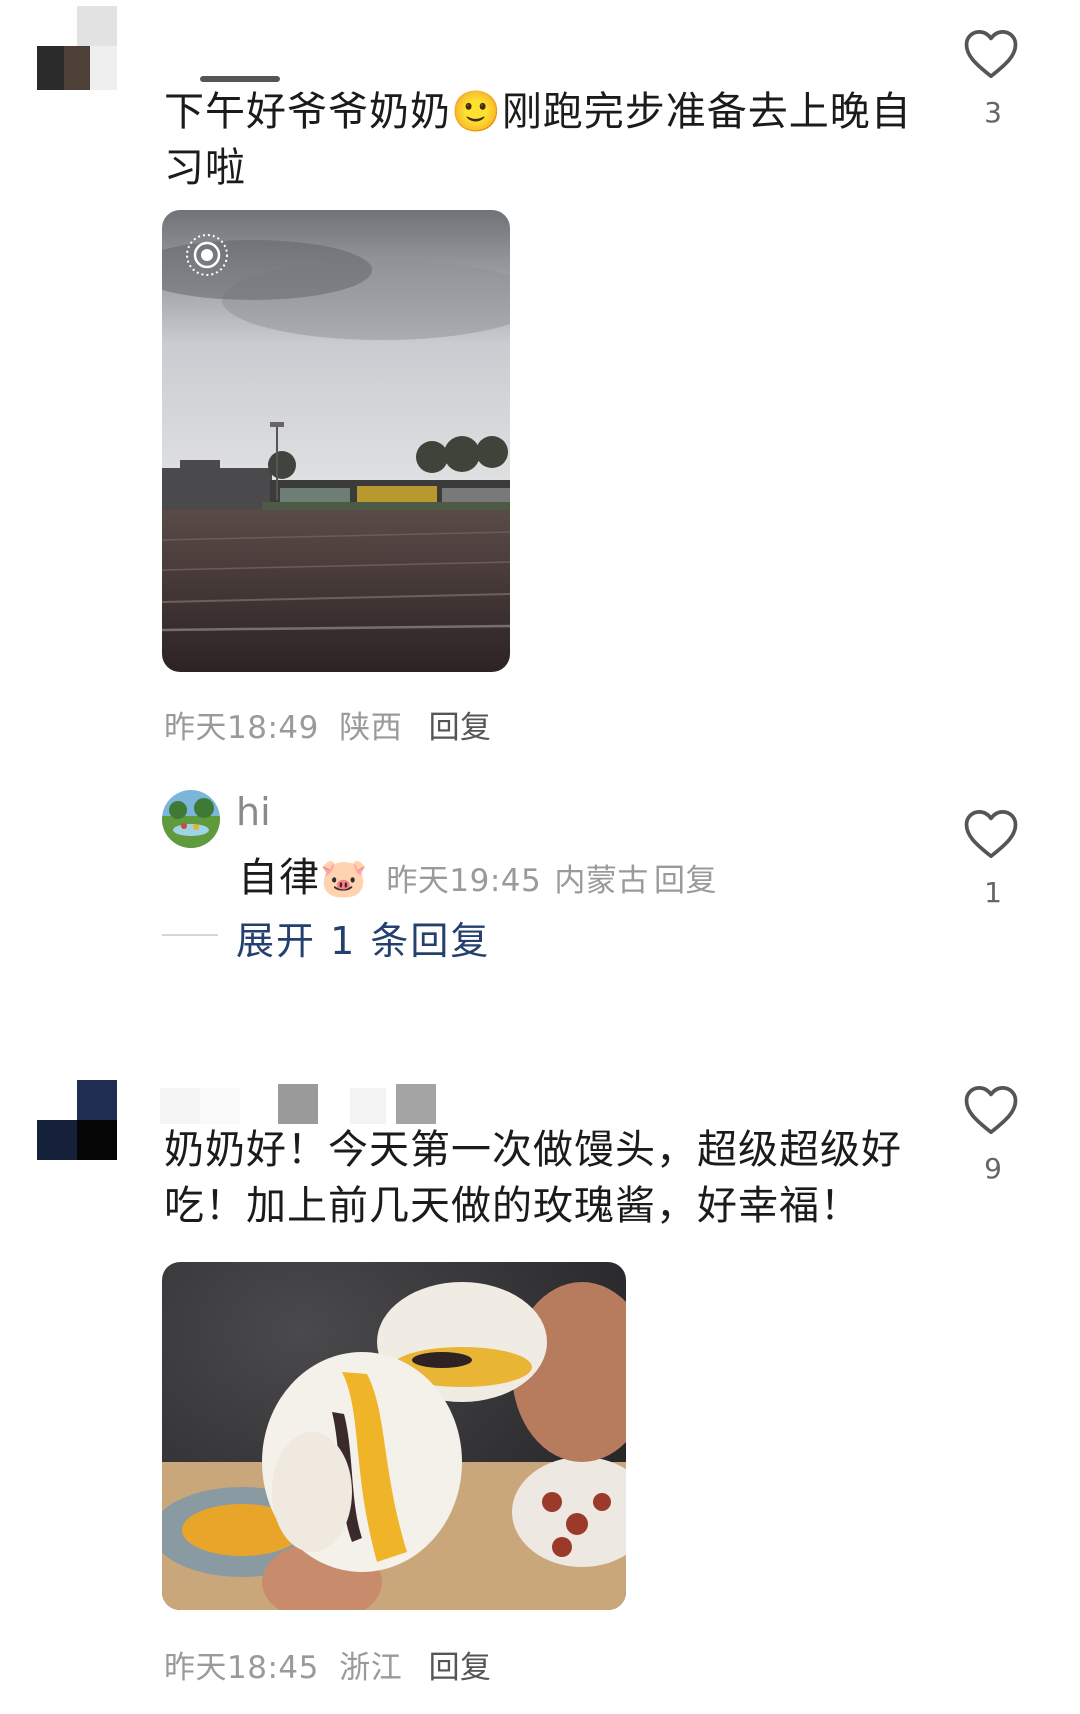 The height and width of the screenshot is (1714, 1080). Describe the element at coordinates (253, 812) in the screenshot. I see `reply-username: hi` at that location.